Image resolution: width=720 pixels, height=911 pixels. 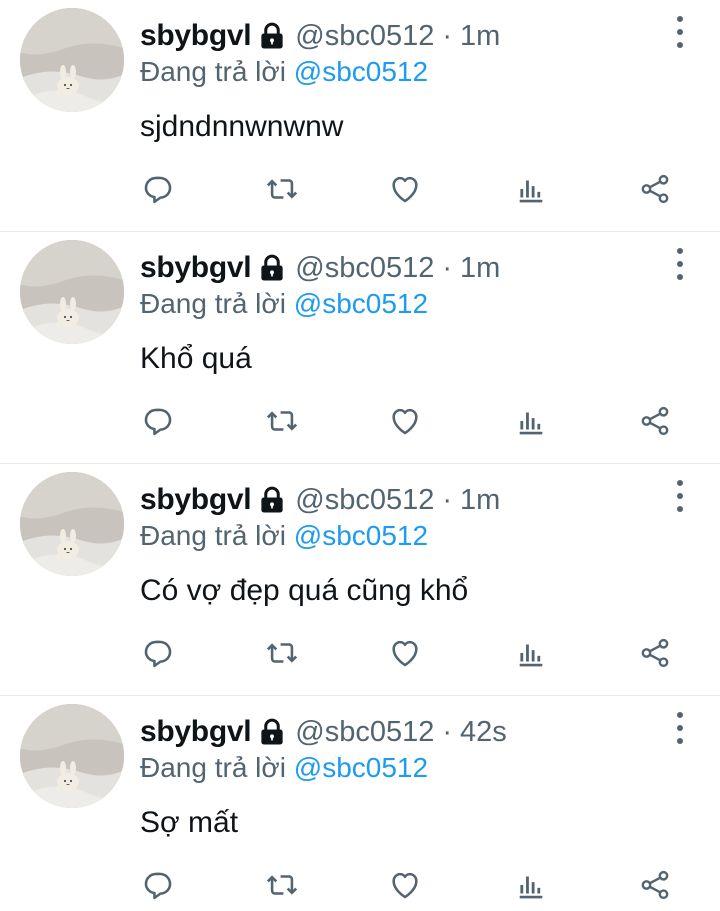 What do you see at coordinates (304, 590) in the screenshot?
I see `tweet-text: Có vợ đẹp quá cũng khổ` at bounding box center [304, 590].